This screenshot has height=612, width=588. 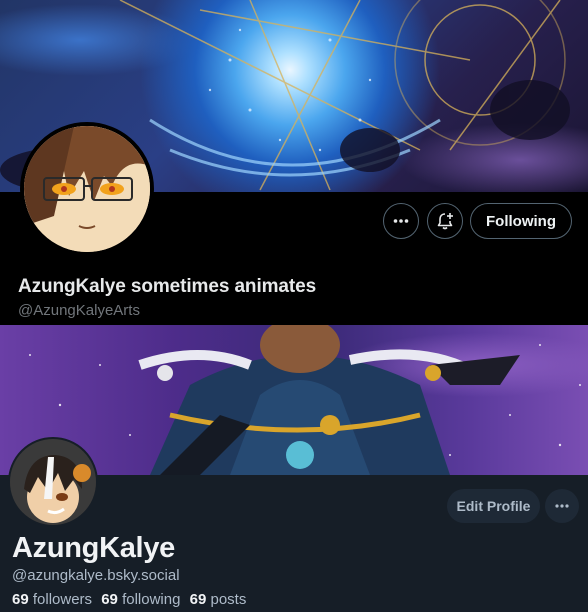 I want to click on bsky-handle: @azungkalye.bsky.social, so click(x=96, y=575).